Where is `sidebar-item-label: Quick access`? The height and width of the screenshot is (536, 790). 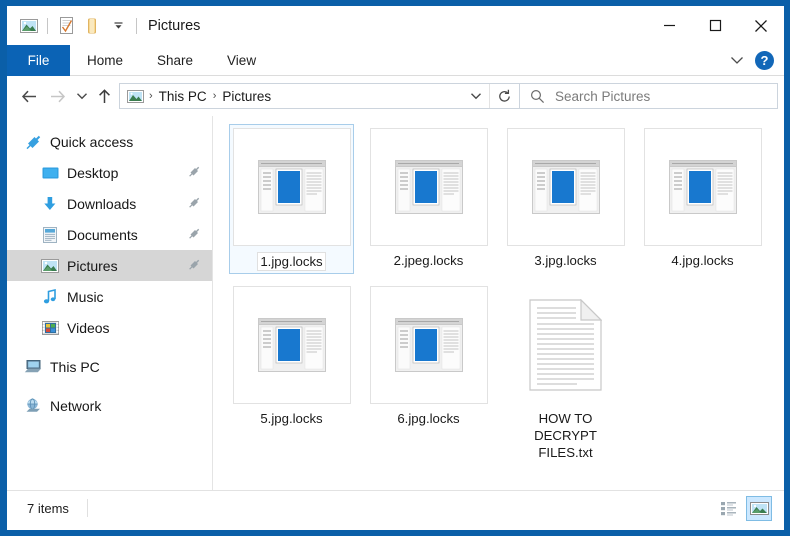
sidebar-item-label: Quick access is located at coordinates (92, 141).